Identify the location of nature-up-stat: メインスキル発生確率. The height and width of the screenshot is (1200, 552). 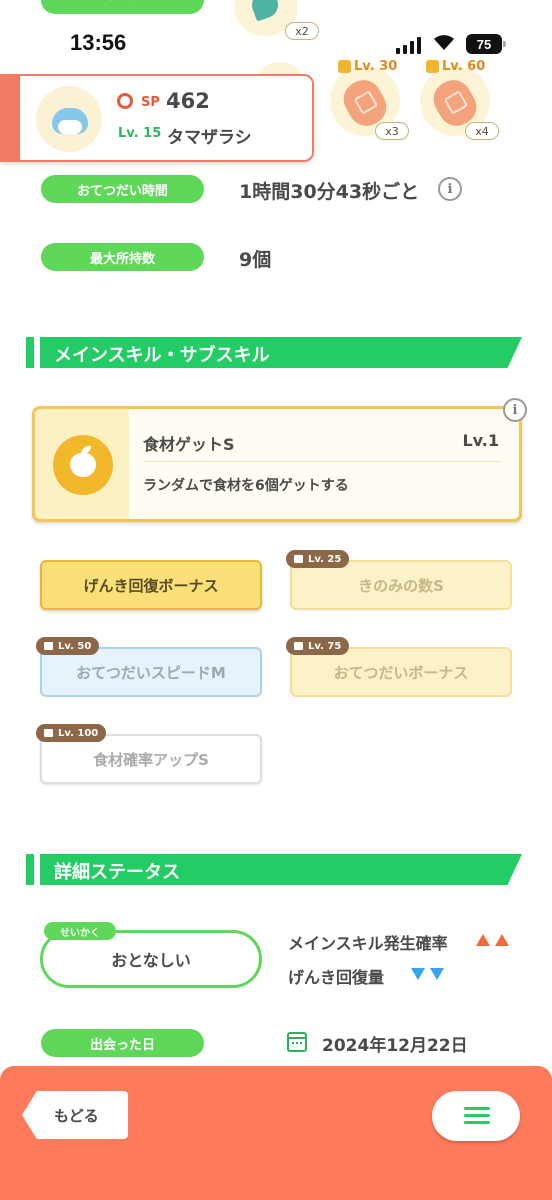
(368, 943).